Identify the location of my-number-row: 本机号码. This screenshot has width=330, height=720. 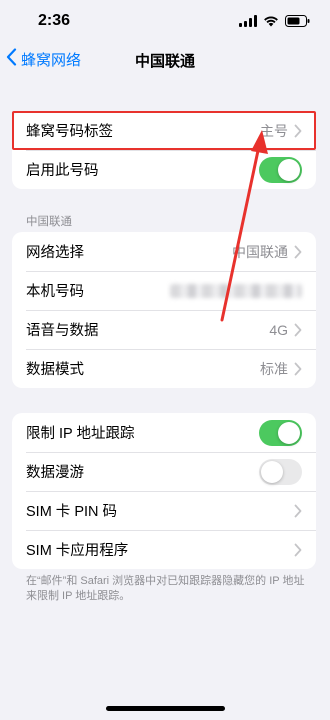
(164, 290).